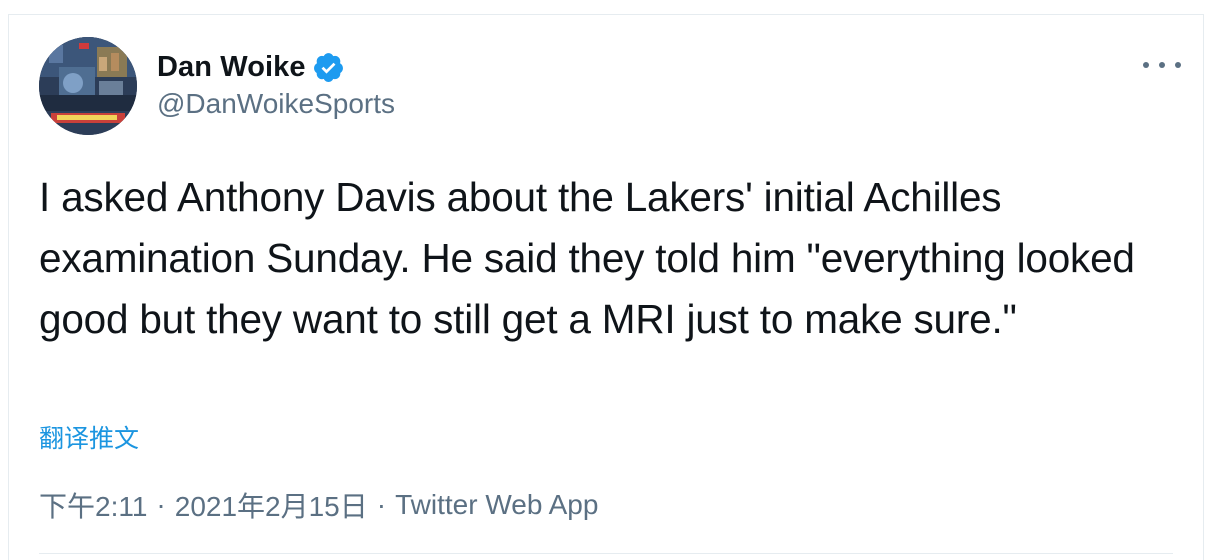 The height and width of the screenshot is (560, 1216). What do you see at coordinates (89, 437) in the screenshot?
I see `translate-tweet-link: 翻译推文` at bounding box center [89, 437].